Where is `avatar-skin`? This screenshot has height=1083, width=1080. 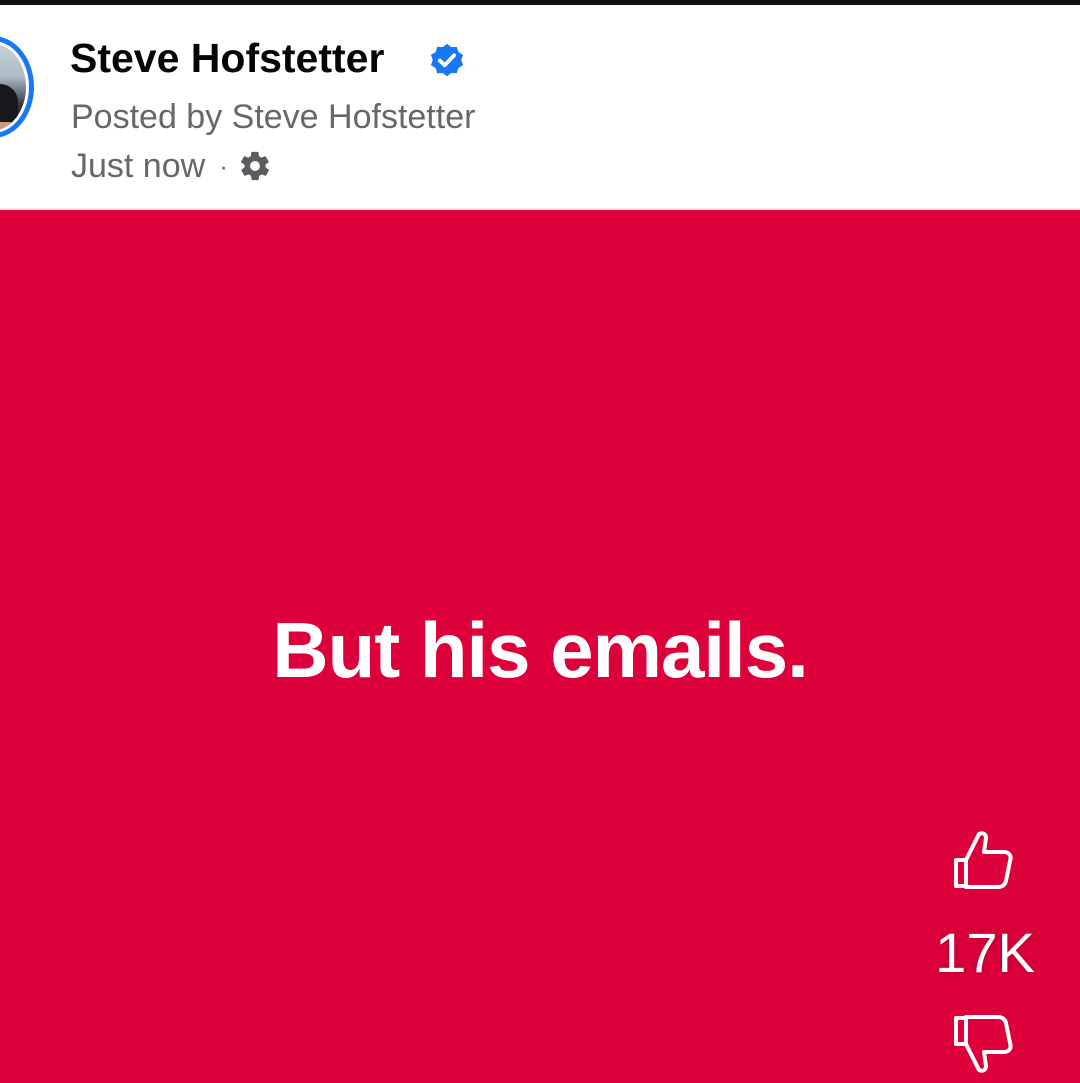
avatar-skin is located at coordinates (8, 126).